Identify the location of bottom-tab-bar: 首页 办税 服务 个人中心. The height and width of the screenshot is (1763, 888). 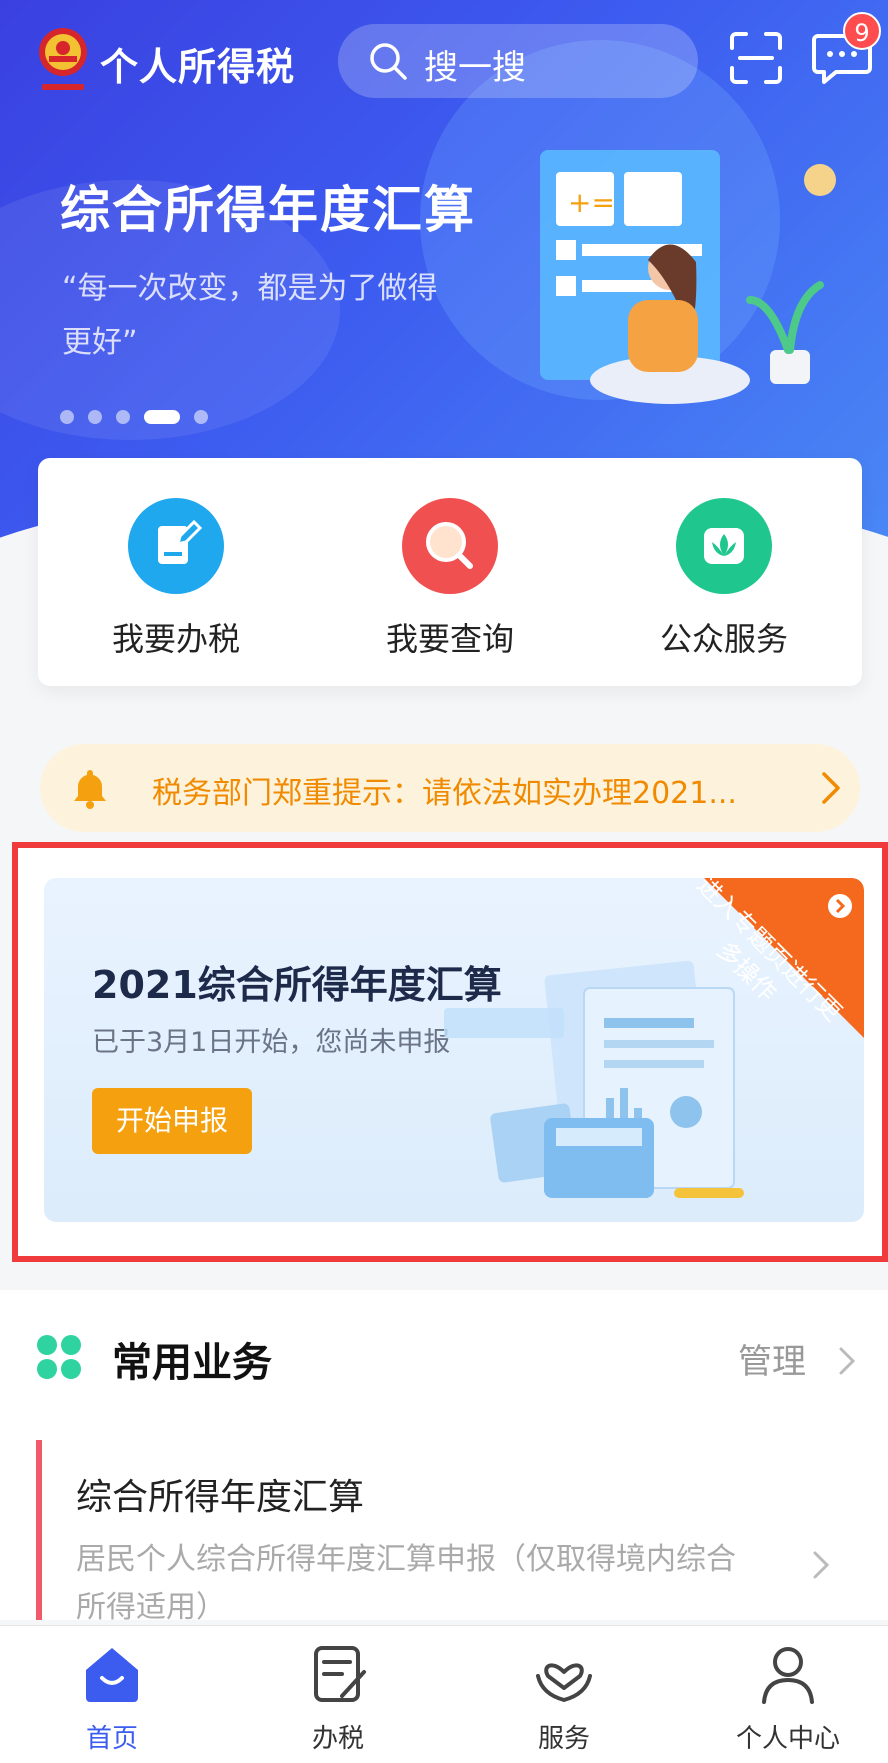
(444, 1694).